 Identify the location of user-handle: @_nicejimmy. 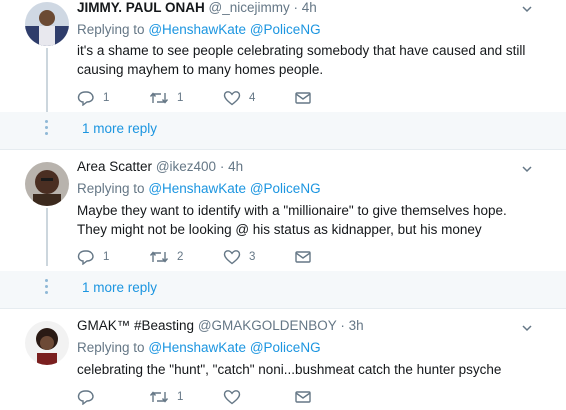
(249, 7).